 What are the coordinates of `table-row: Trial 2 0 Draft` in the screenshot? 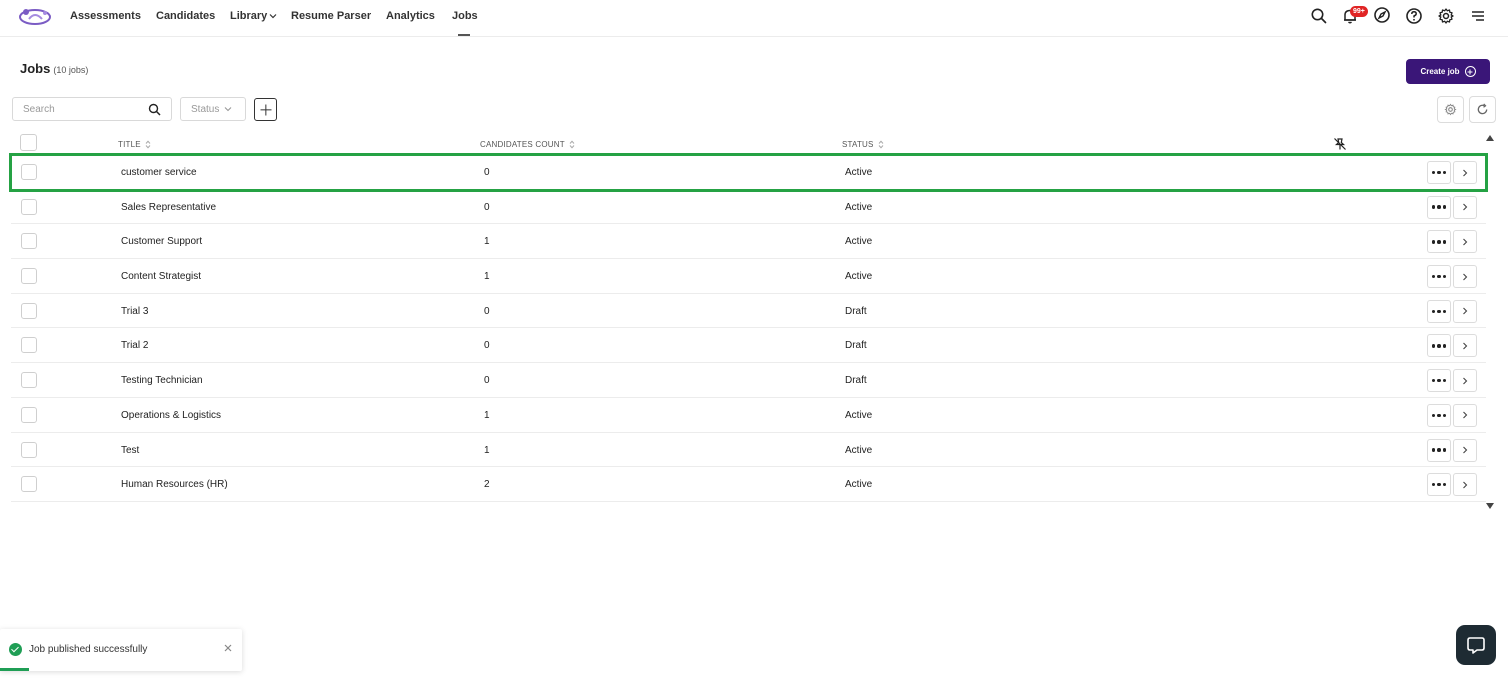 It's located at (748, 346).